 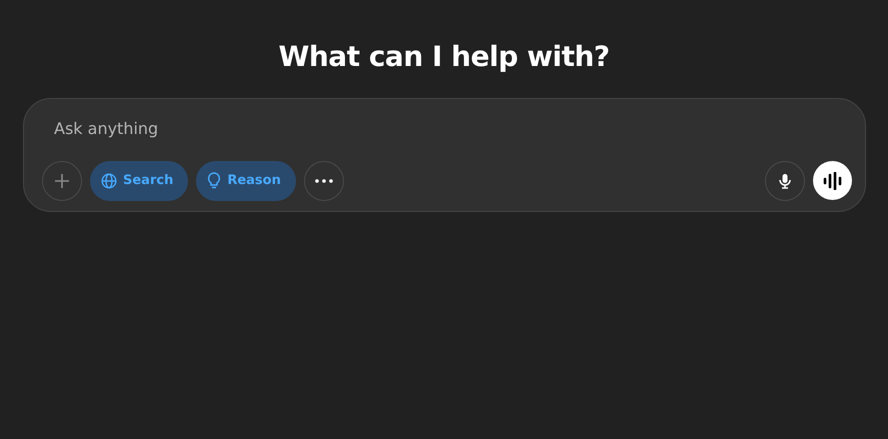 I want to click on more-icon, so click(x=323, y=180).